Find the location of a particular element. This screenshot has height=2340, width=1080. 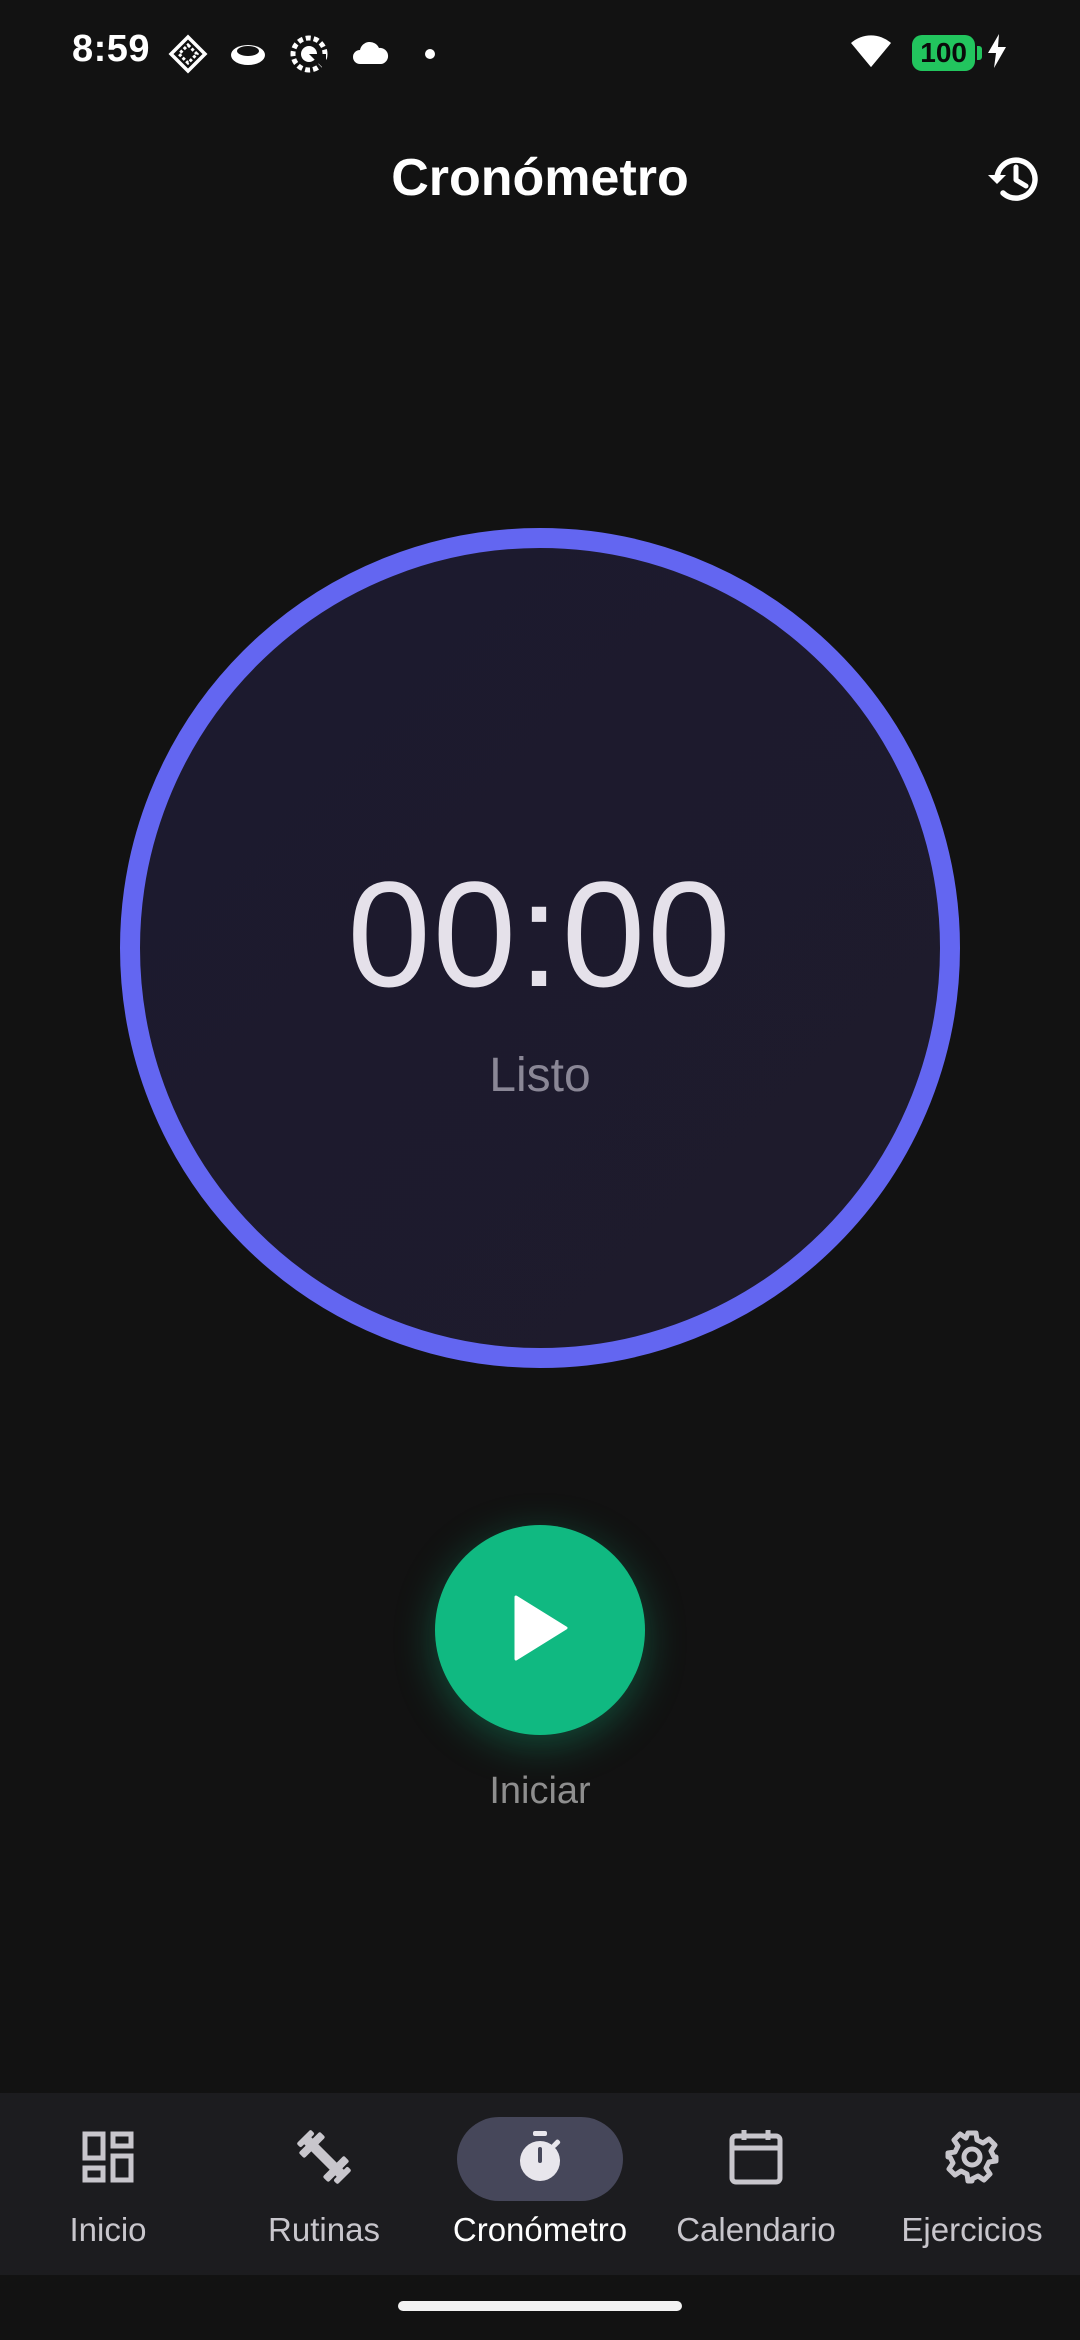

nav-item-cronometro: Cronómetro is located at coordinates (540, 2184).